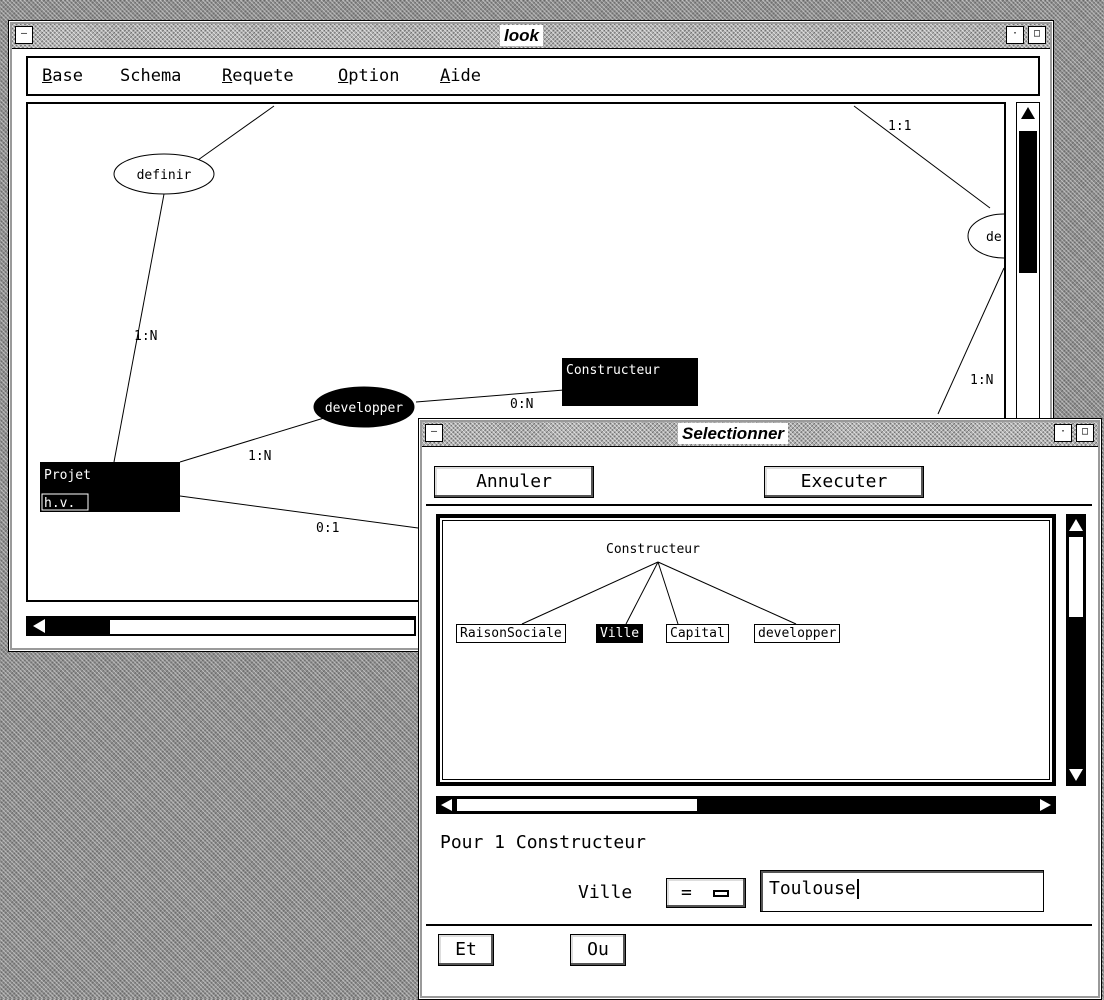 The width and height of the screenshot is (1104, 1000). I want to click on value-text: Toulouse, so click(812, 888).